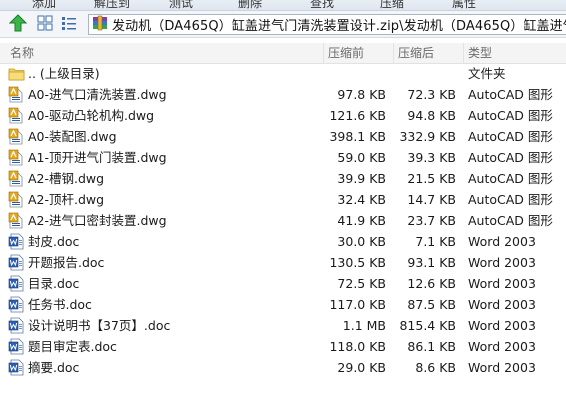  Describe the element at coordinates (99, 325) in the screenshot. I see `file-name: 设计说明书【37页】.doc` at that location.